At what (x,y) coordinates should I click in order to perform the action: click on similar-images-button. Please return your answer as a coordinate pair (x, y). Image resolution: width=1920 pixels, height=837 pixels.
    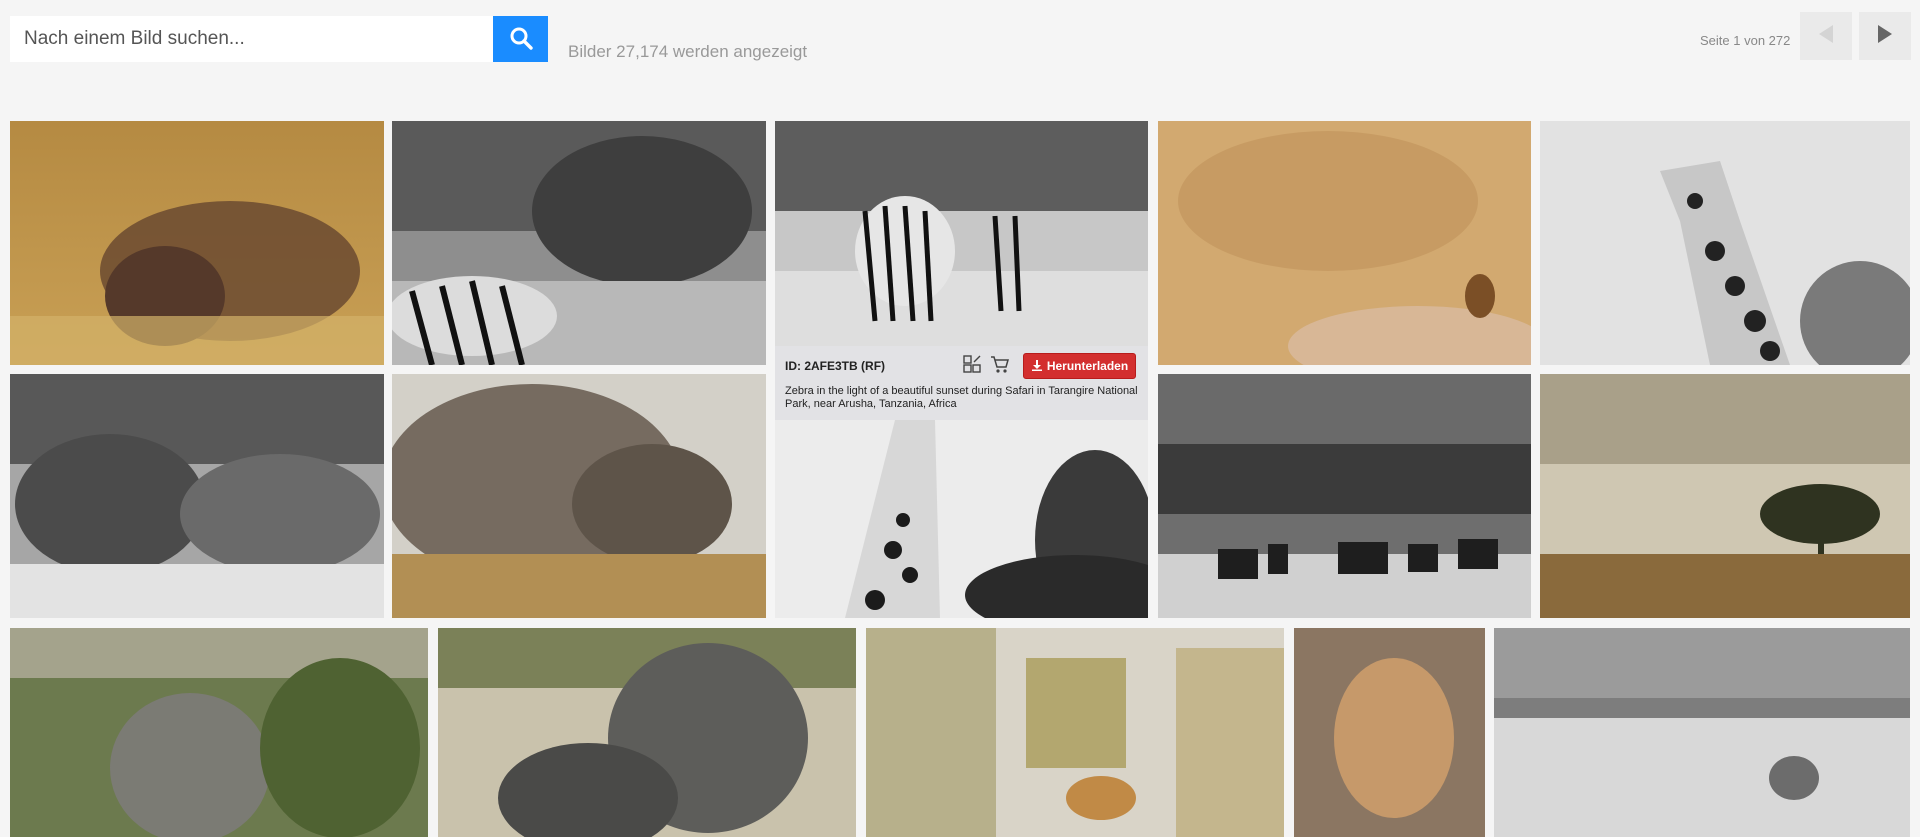
    Looking at the image, I should click on (972, 366).